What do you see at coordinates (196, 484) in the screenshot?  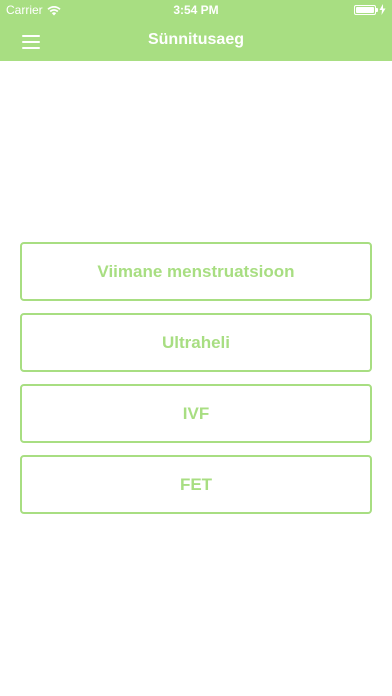 I see `fet-button: FET` at bounding box center [196, 484].